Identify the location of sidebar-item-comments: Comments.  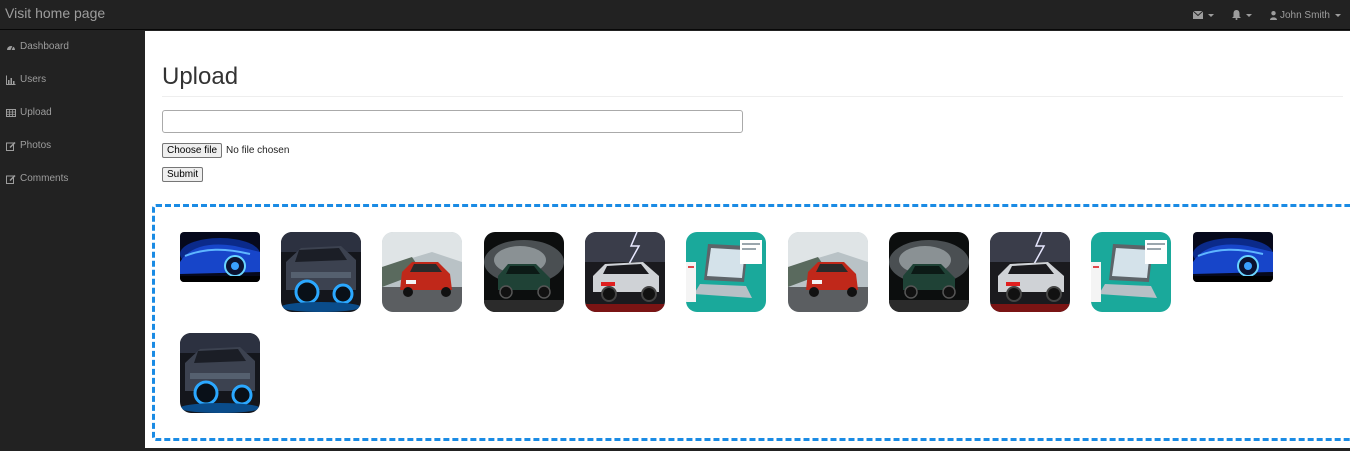
(72, 178).